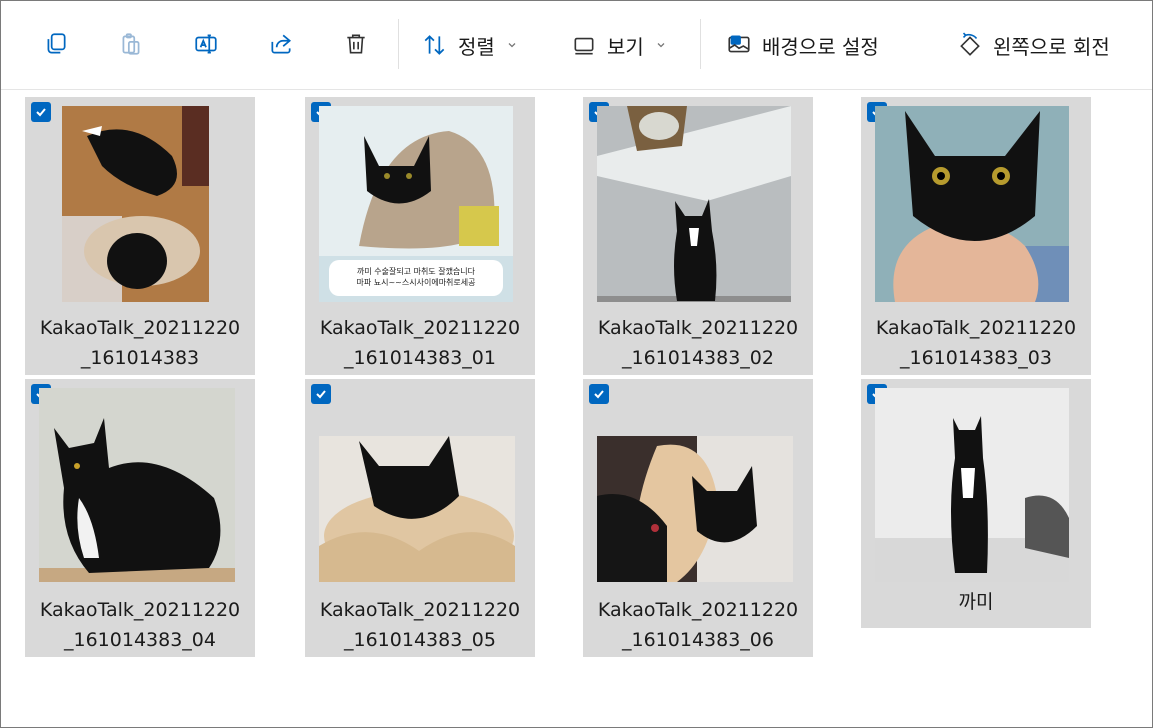  I want to click on file-item: KakaoTalk_20211220 _161014383_04, so click(140, 518).